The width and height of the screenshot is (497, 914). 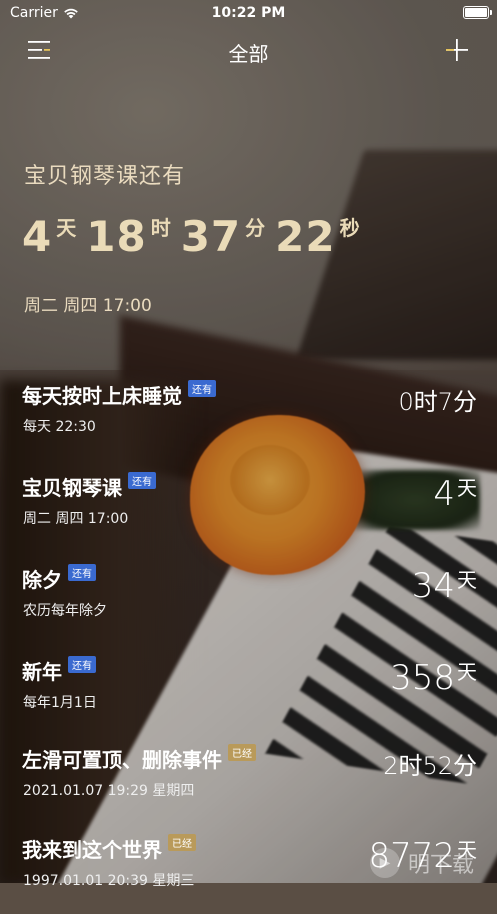 I want to click on watermark-text: 明下载, so click(x=440, y=865).